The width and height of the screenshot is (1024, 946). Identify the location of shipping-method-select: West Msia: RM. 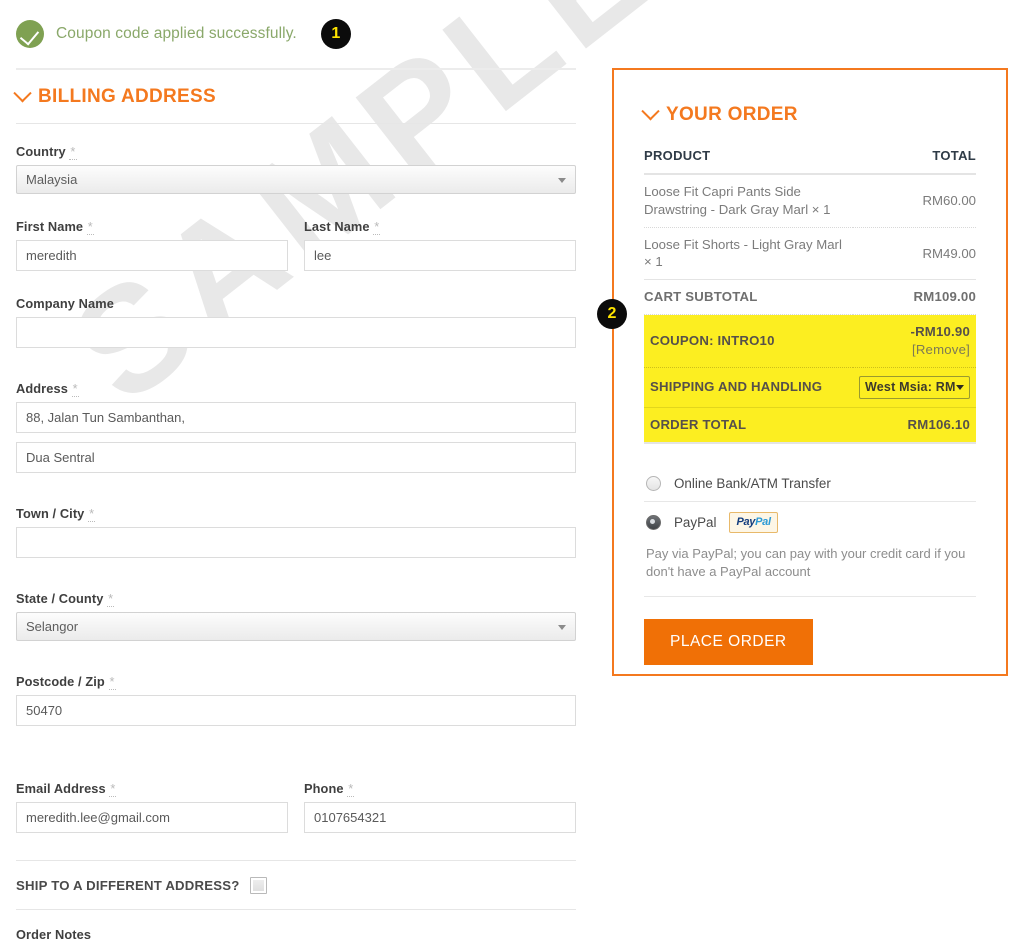
(914, 387).